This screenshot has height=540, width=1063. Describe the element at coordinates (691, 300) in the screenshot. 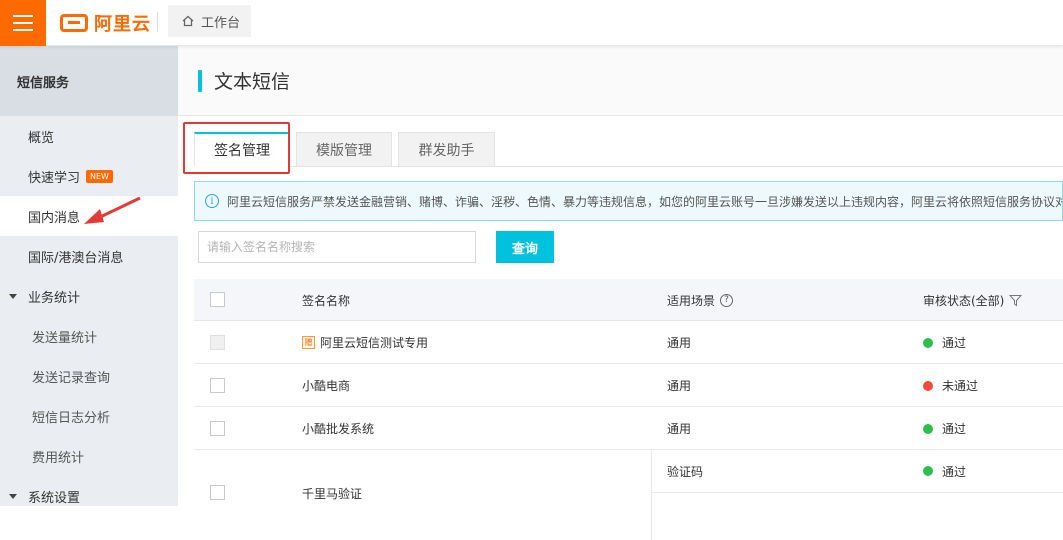

I see `column-header-scene-label: 适用场景` at that location.